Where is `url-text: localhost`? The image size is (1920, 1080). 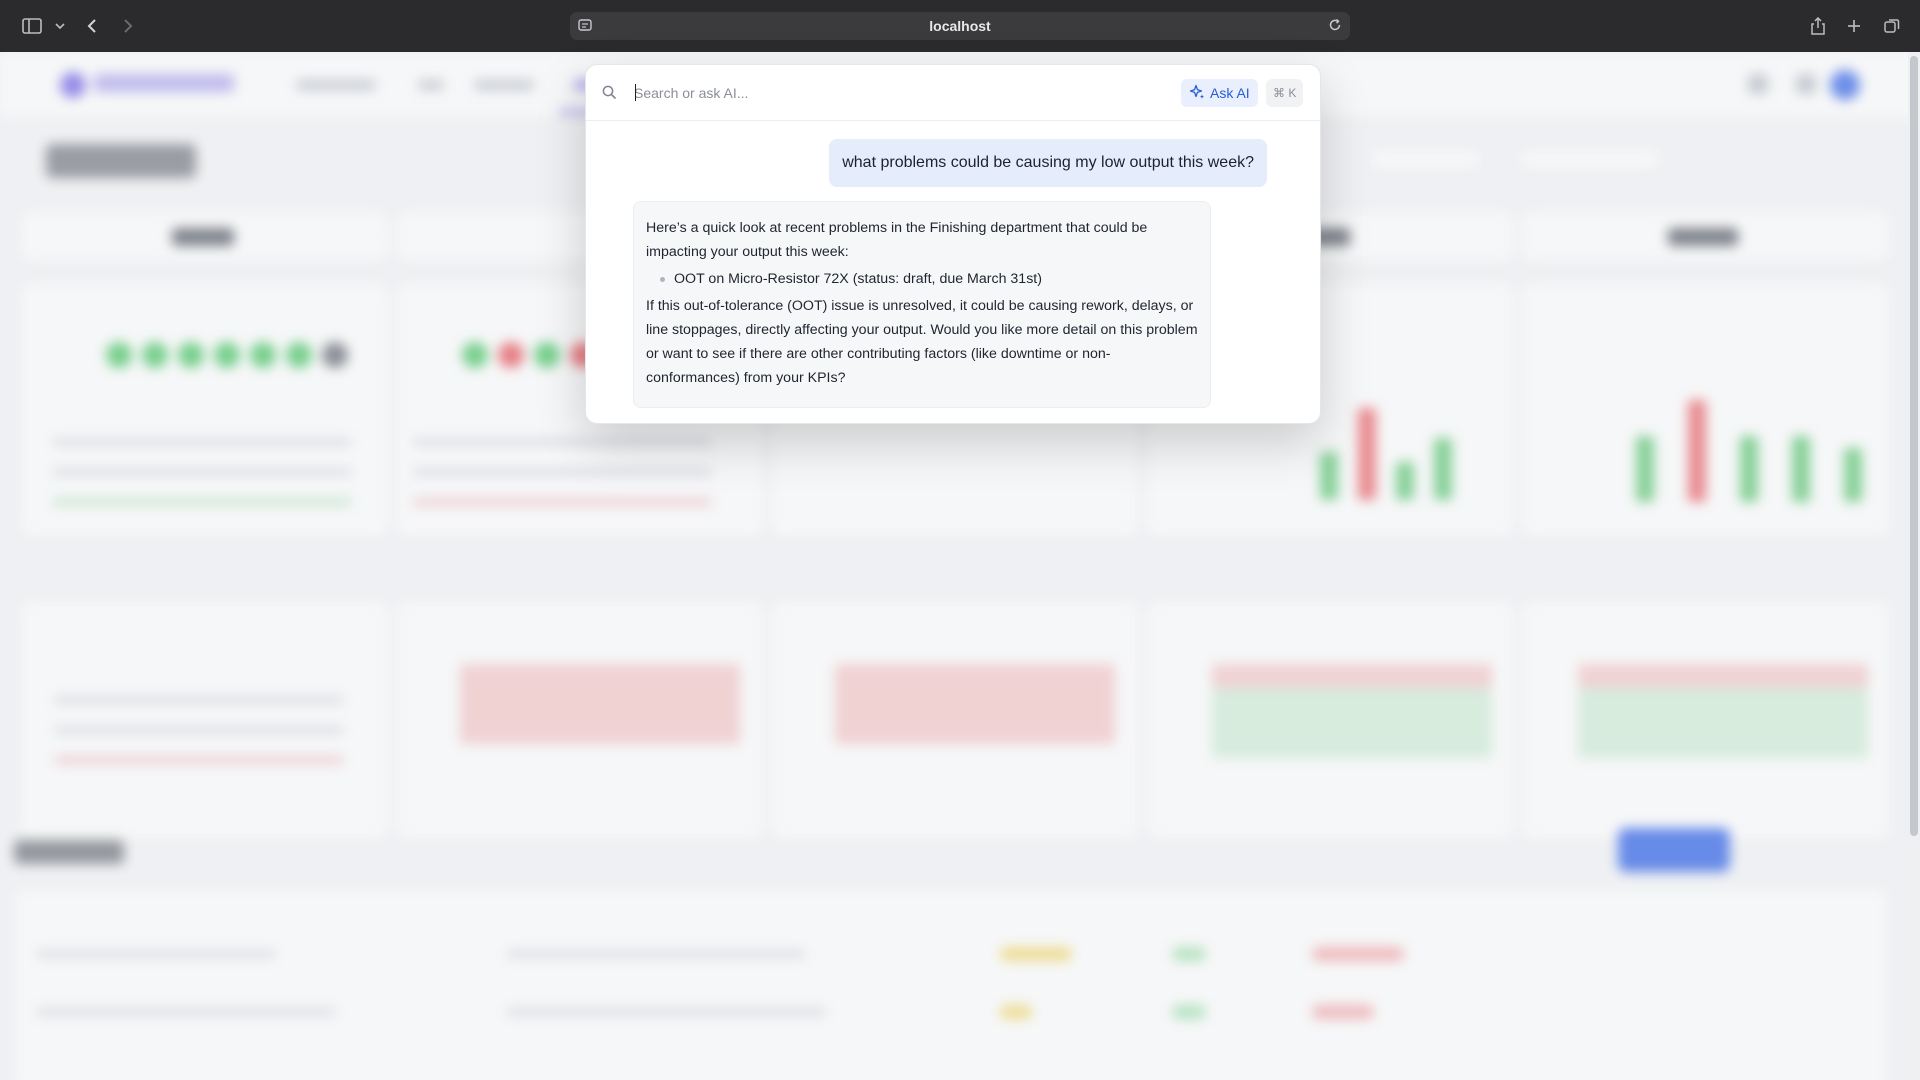
url-text: localhost is located at coordinates (960, 26).